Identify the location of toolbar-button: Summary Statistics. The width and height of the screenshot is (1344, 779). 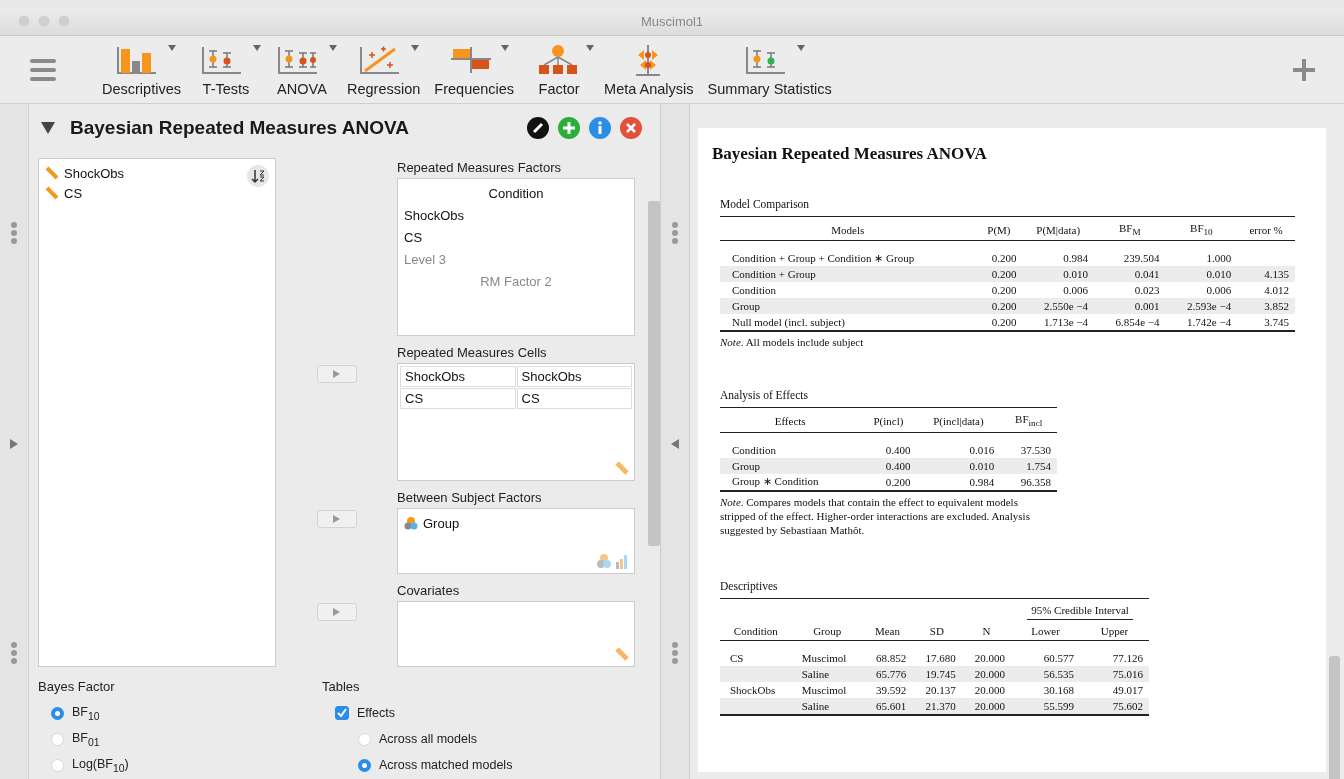
(769, 69).